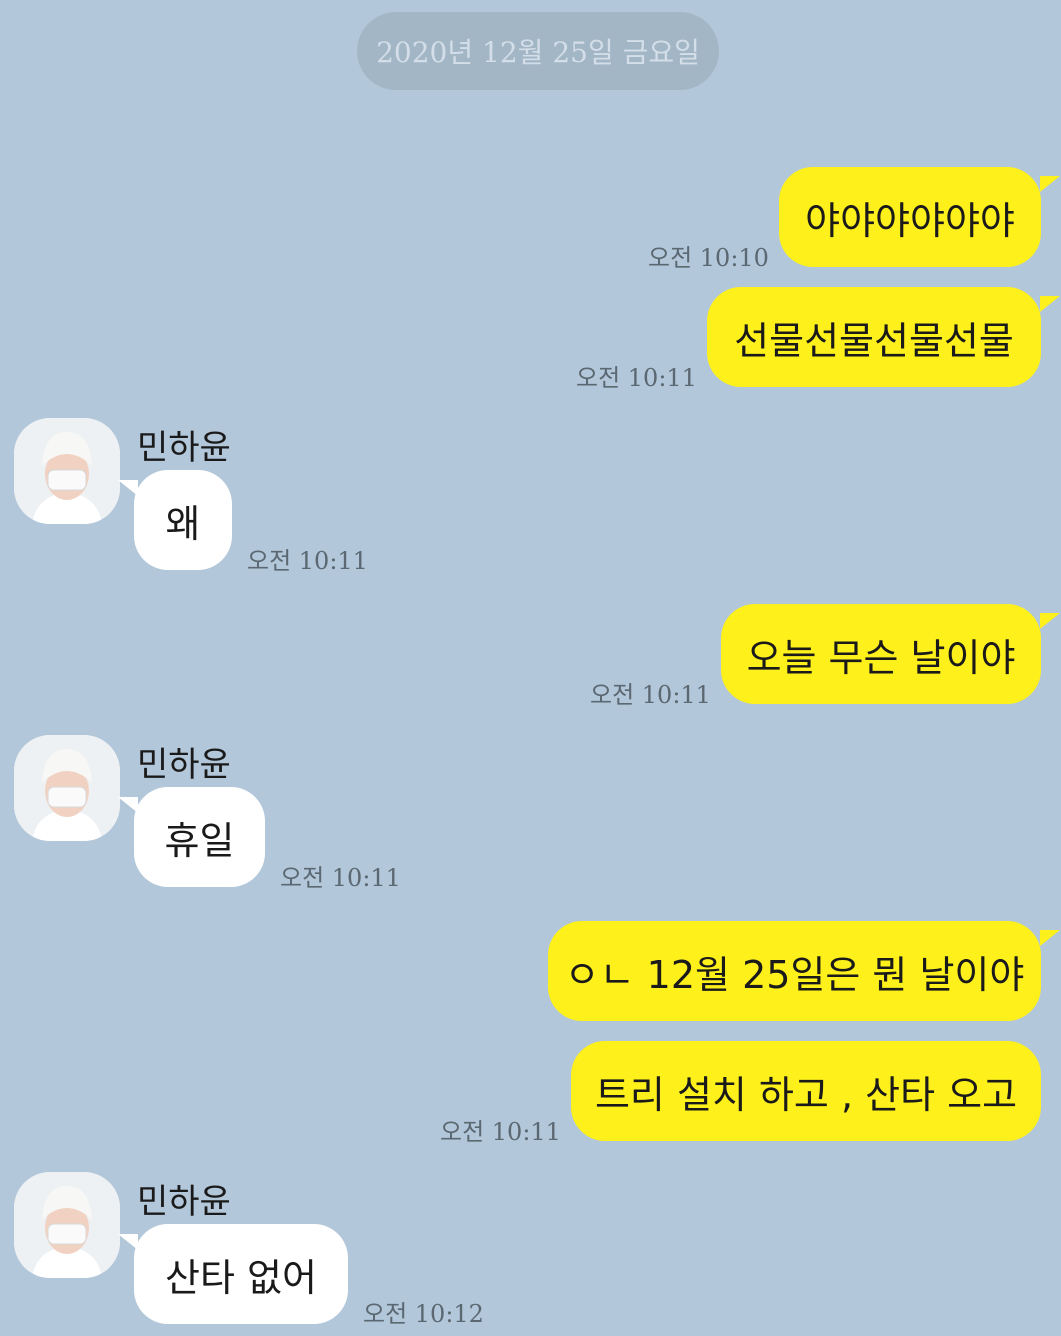 The image size is (1061, 1336). I want to click on their-message-bubble: 휴일, so click(199, 837).